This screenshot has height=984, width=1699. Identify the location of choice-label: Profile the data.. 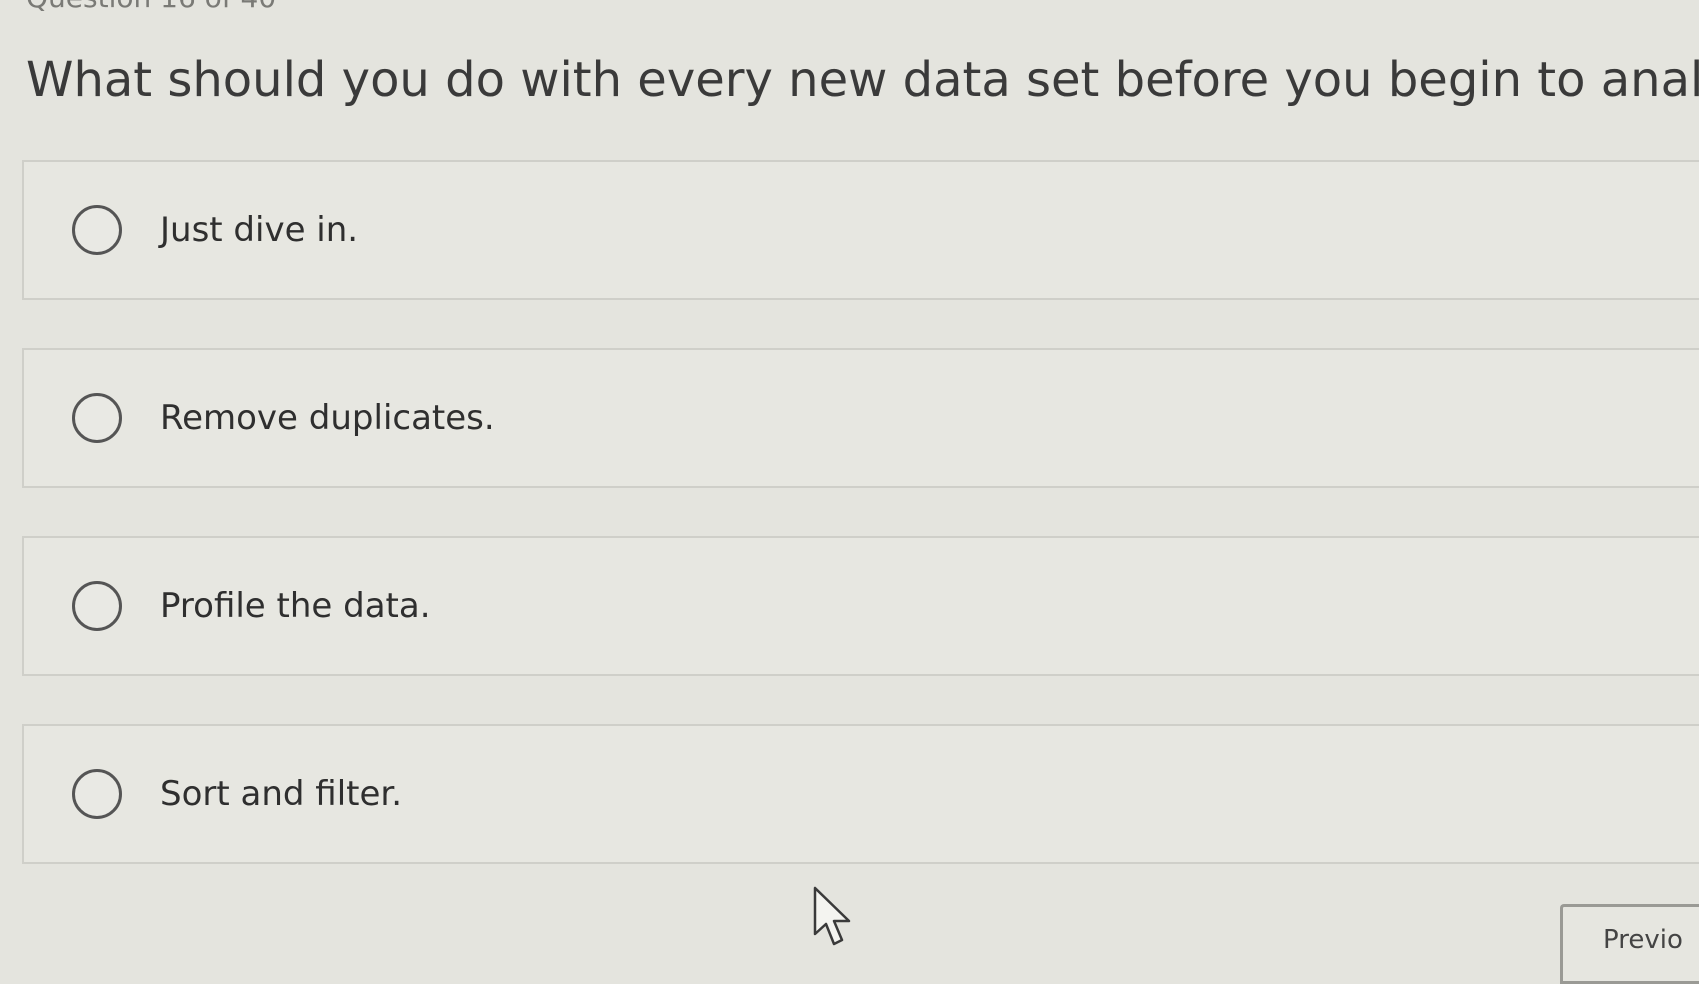
(295, 606).